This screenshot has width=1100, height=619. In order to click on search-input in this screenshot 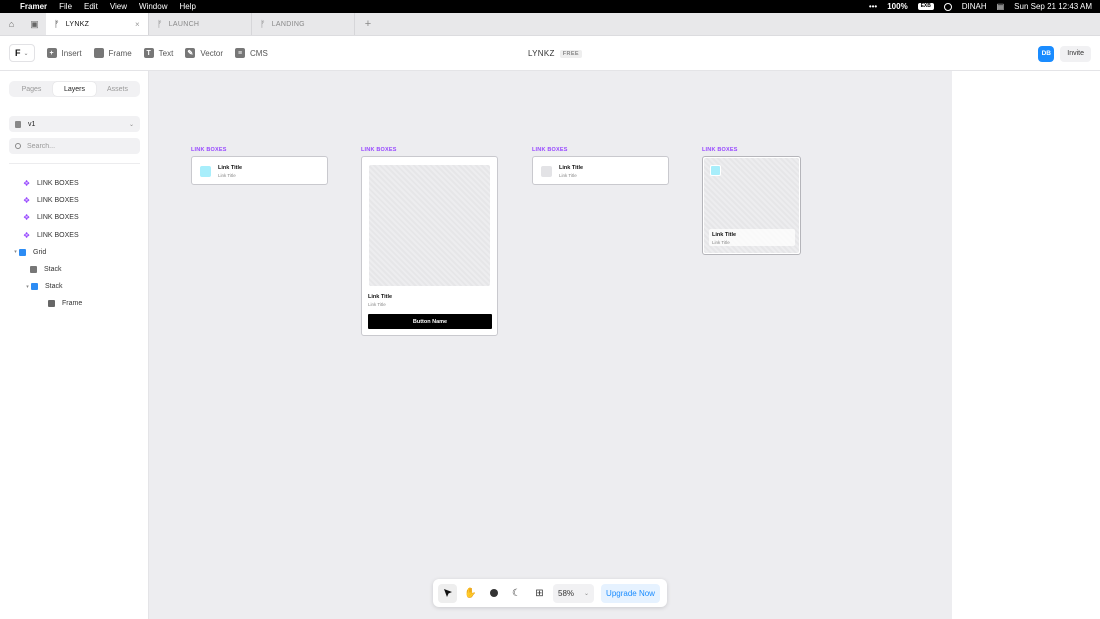, I will do `click(77, 146)`.